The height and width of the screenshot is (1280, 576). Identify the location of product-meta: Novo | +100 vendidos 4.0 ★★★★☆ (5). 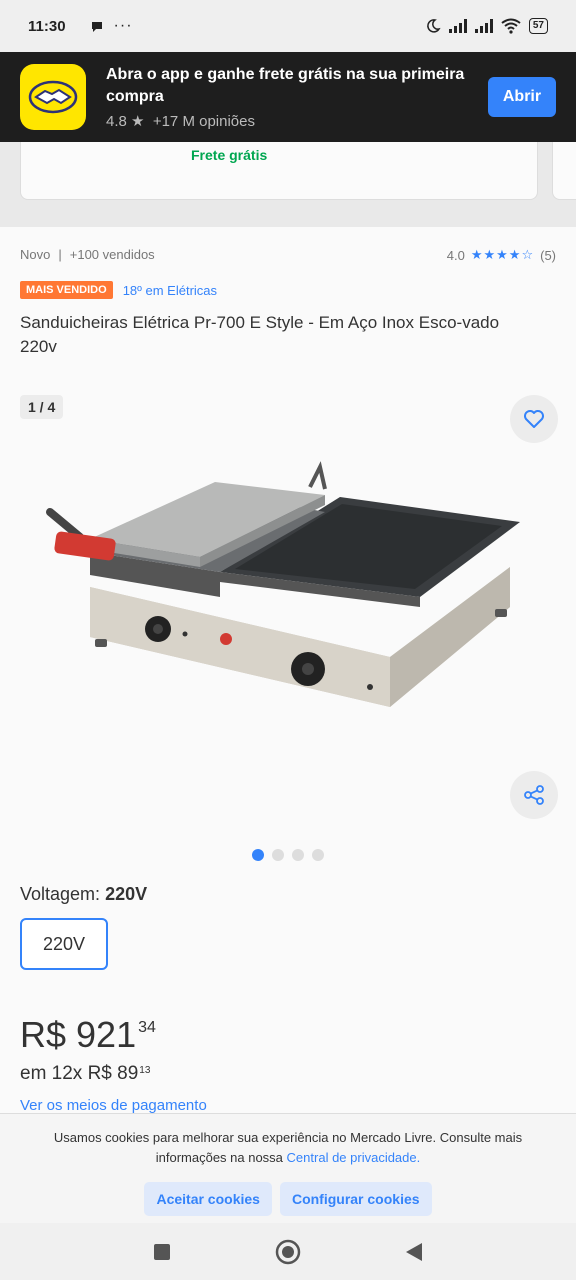
(288, 255).